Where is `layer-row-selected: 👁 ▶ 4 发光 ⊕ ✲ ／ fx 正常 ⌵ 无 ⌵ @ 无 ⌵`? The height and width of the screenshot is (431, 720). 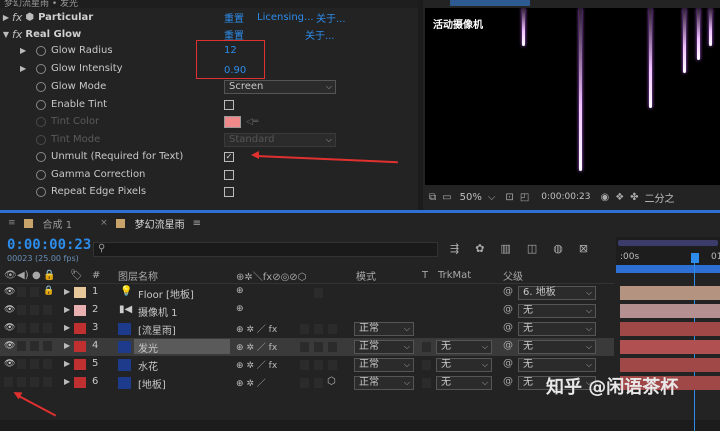 layer-row-selected: 👁 ▶ 4 发光 ⊕ ✲ ／ fx 正常 ⌵ 无 ⌵ @ 无 ⌵ is located at coordinates (360, 347).